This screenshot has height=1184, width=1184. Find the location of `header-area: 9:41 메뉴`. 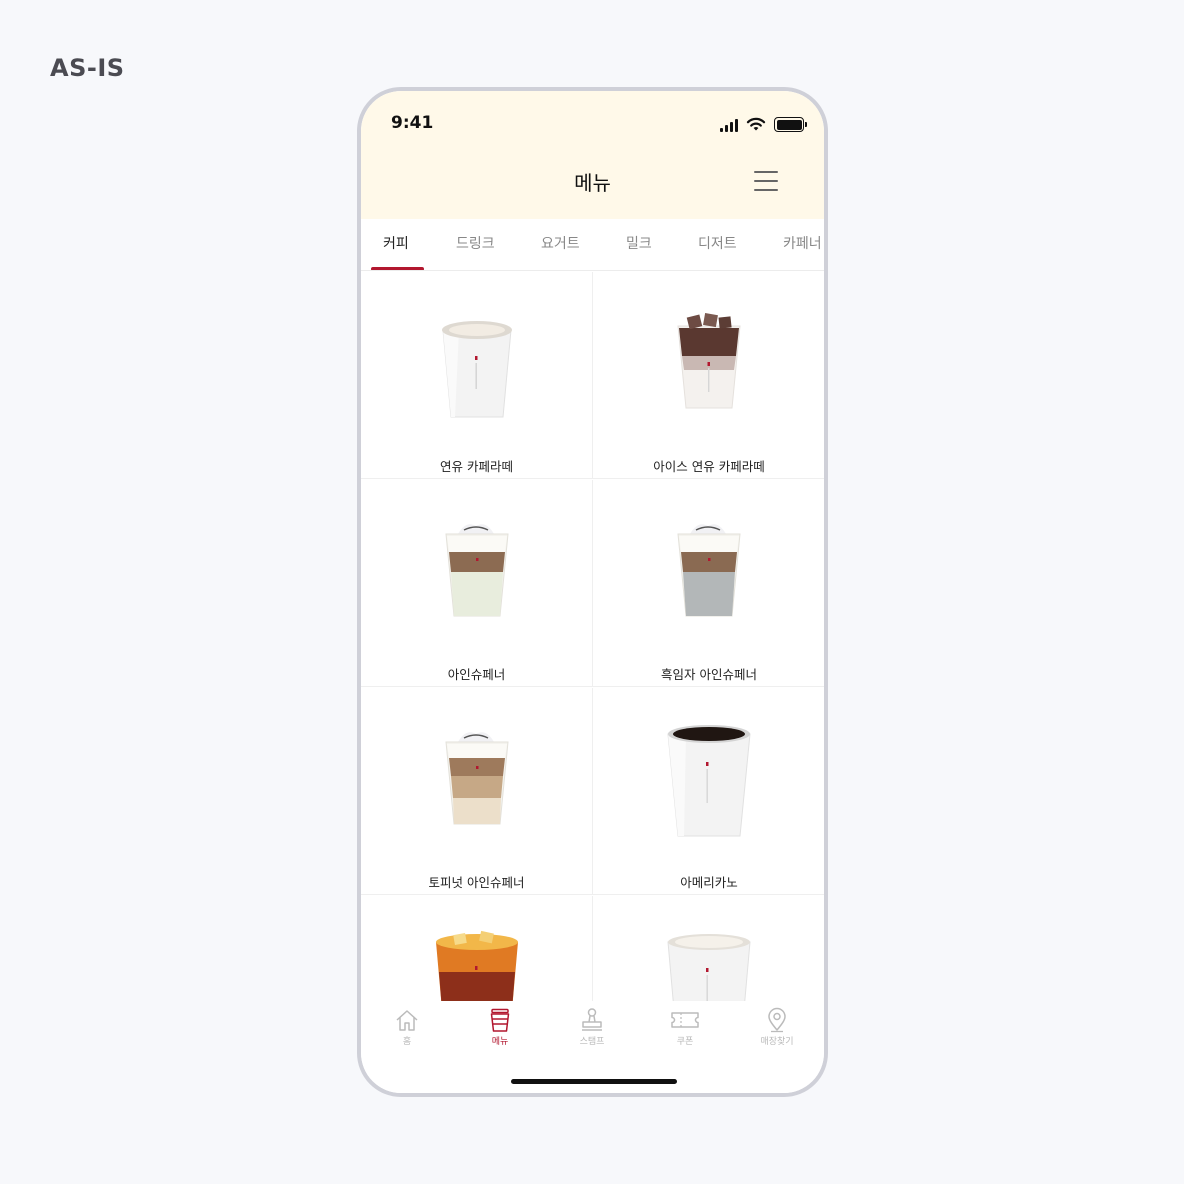

header-area: 9:41 메뉴 is located at coordinates (592, 155).